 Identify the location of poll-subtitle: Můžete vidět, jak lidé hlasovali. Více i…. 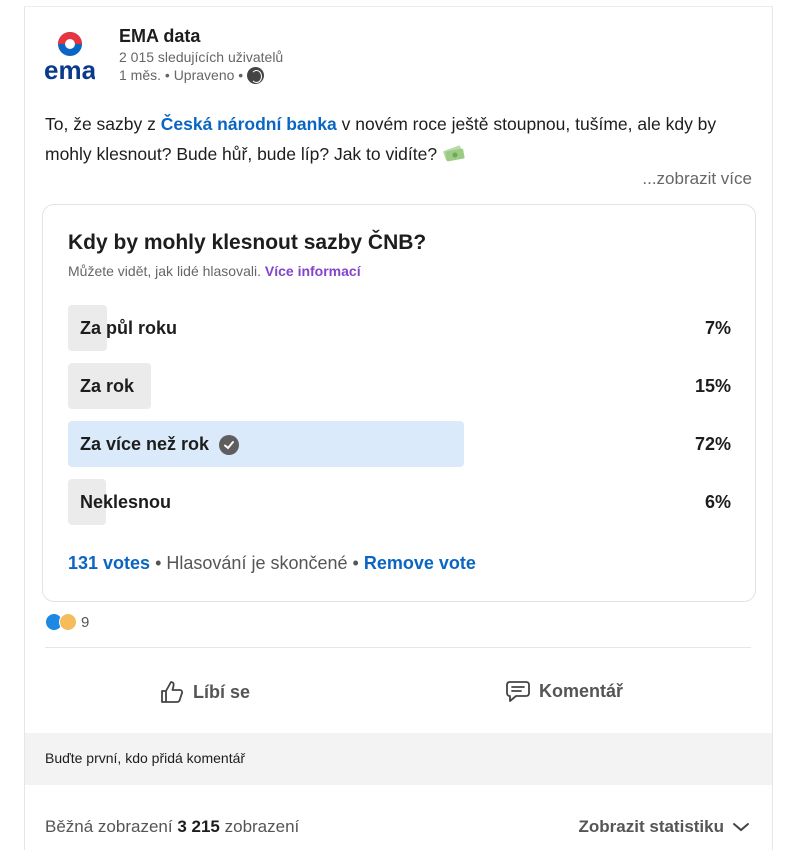
(214, 271).